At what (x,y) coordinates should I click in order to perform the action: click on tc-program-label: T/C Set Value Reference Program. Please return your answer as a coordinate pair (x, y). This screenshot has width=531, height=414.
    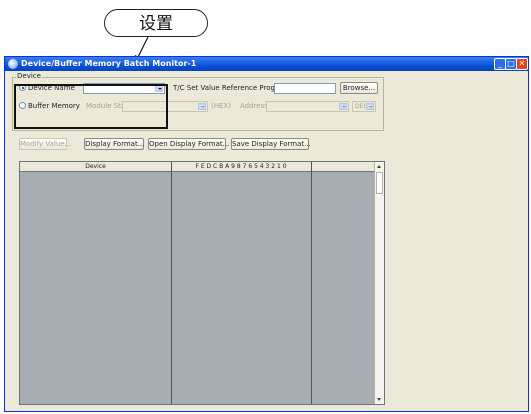
    Looking at the image, I should click on (231, 88).